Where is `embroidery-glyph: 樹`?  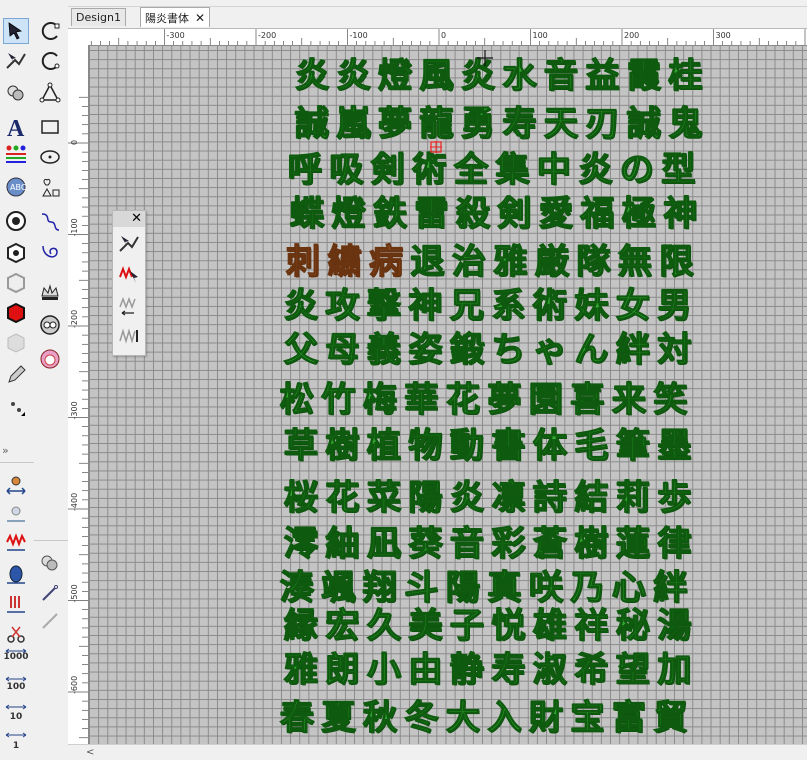
embroidery-glyph: 樹 is located at coordinates (343, 445).